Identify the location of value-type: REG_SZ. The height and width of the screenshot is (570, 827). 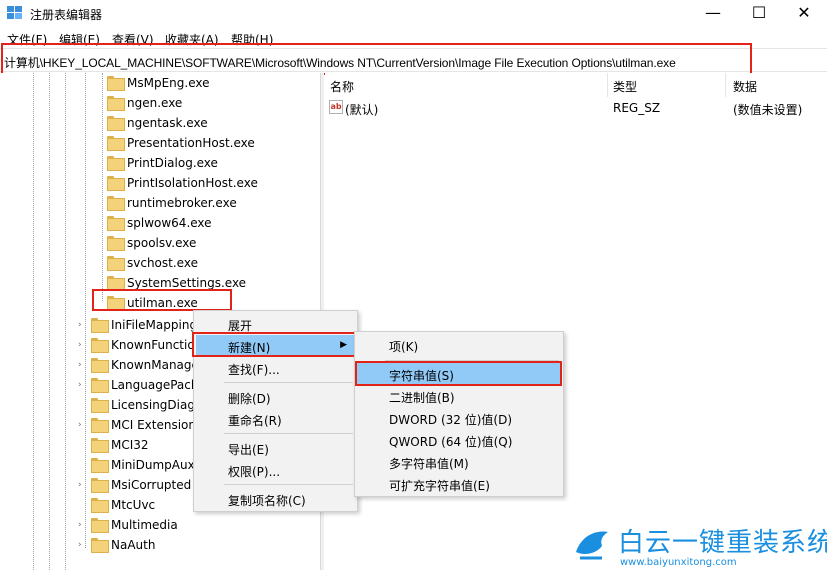
(637, 108).